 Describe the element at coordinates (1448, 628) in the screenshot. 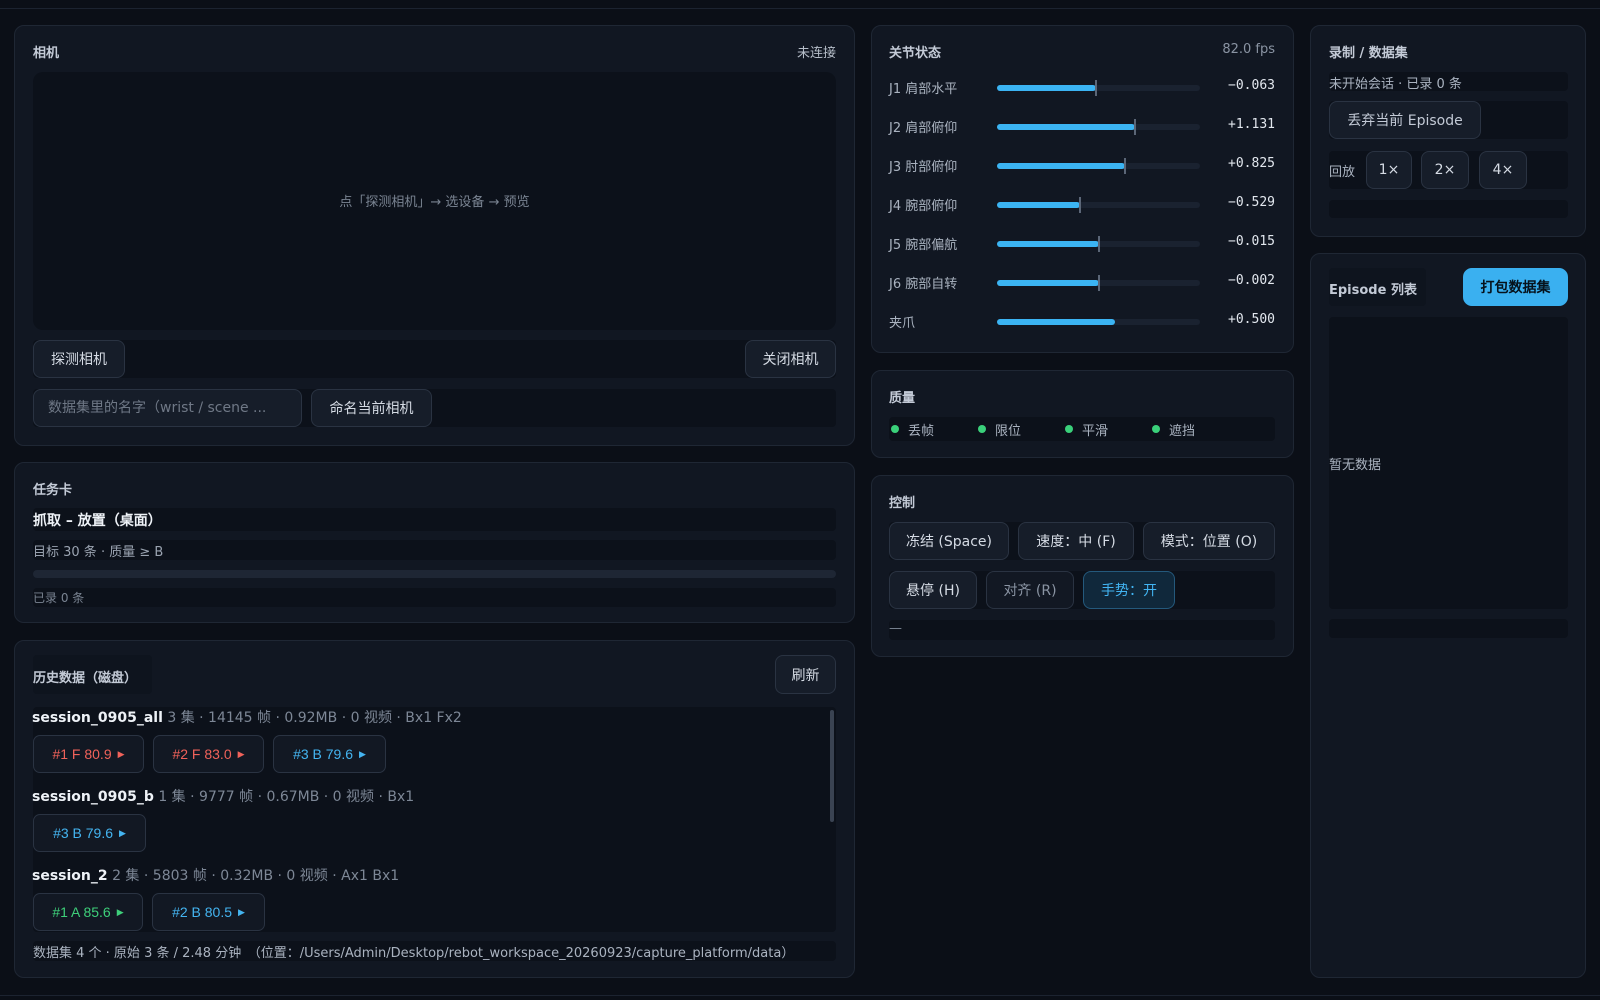

I see `episodes-footer-strip` at that location.